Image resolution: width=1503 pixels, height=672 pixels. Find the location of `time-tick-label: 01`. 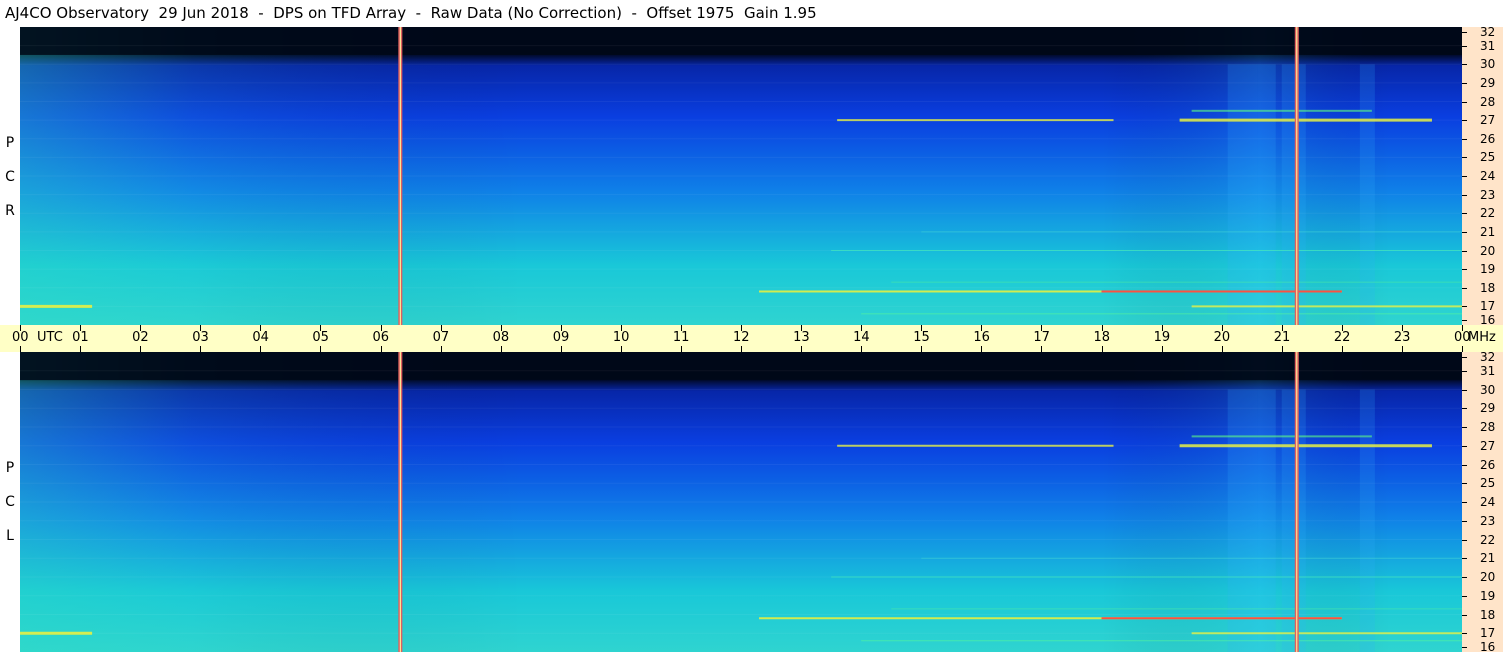

time-tick-label: 01 is located at coordinates (80, 337).